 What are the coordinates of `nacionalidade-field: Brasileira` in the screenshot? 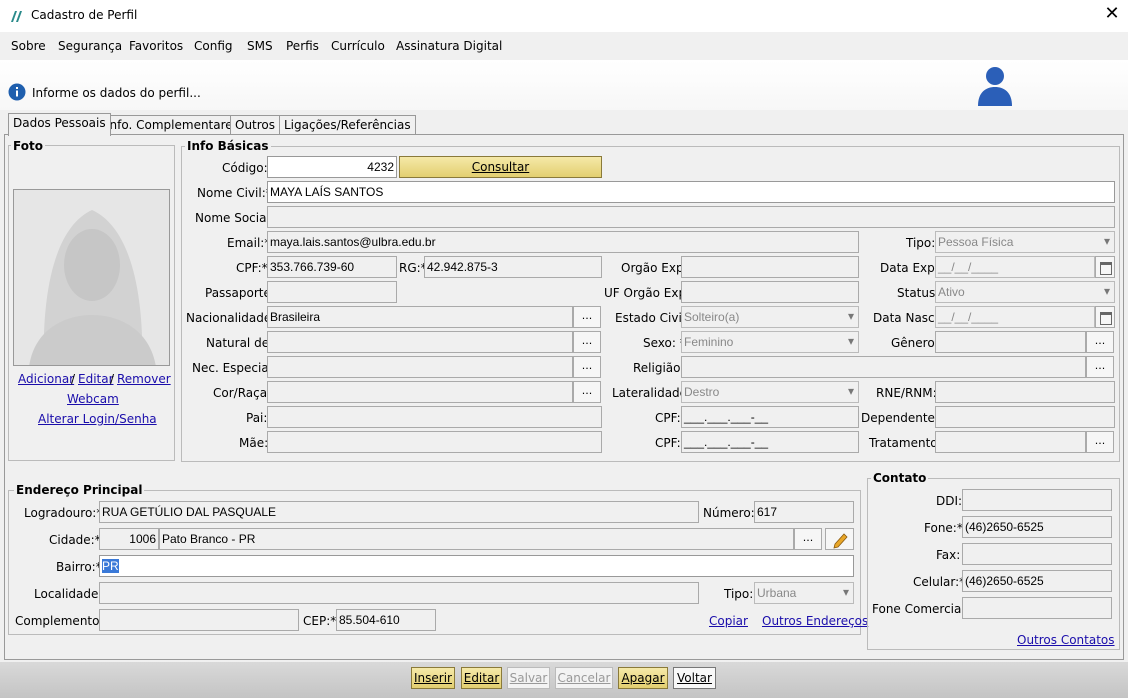 It's located at (420, 317).